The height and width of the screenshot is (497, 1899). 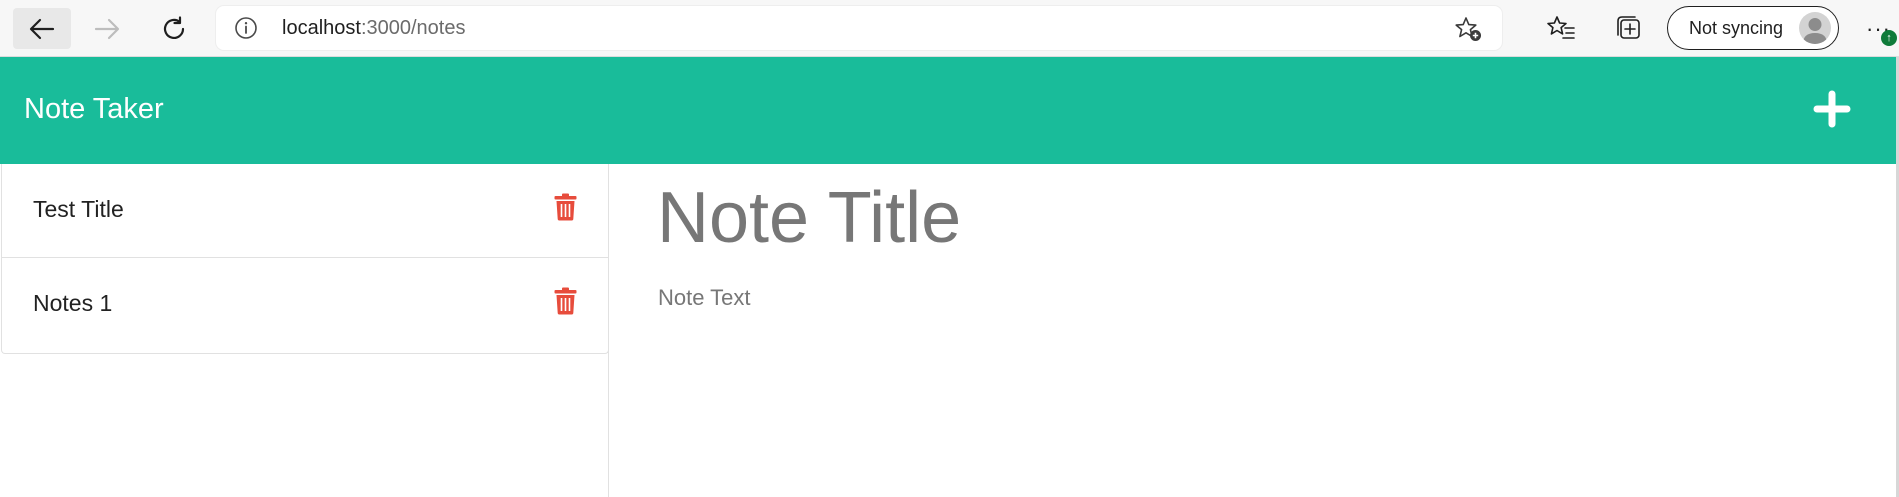 I want to click on list-item: Notes 1, so click(x=305, y=305).